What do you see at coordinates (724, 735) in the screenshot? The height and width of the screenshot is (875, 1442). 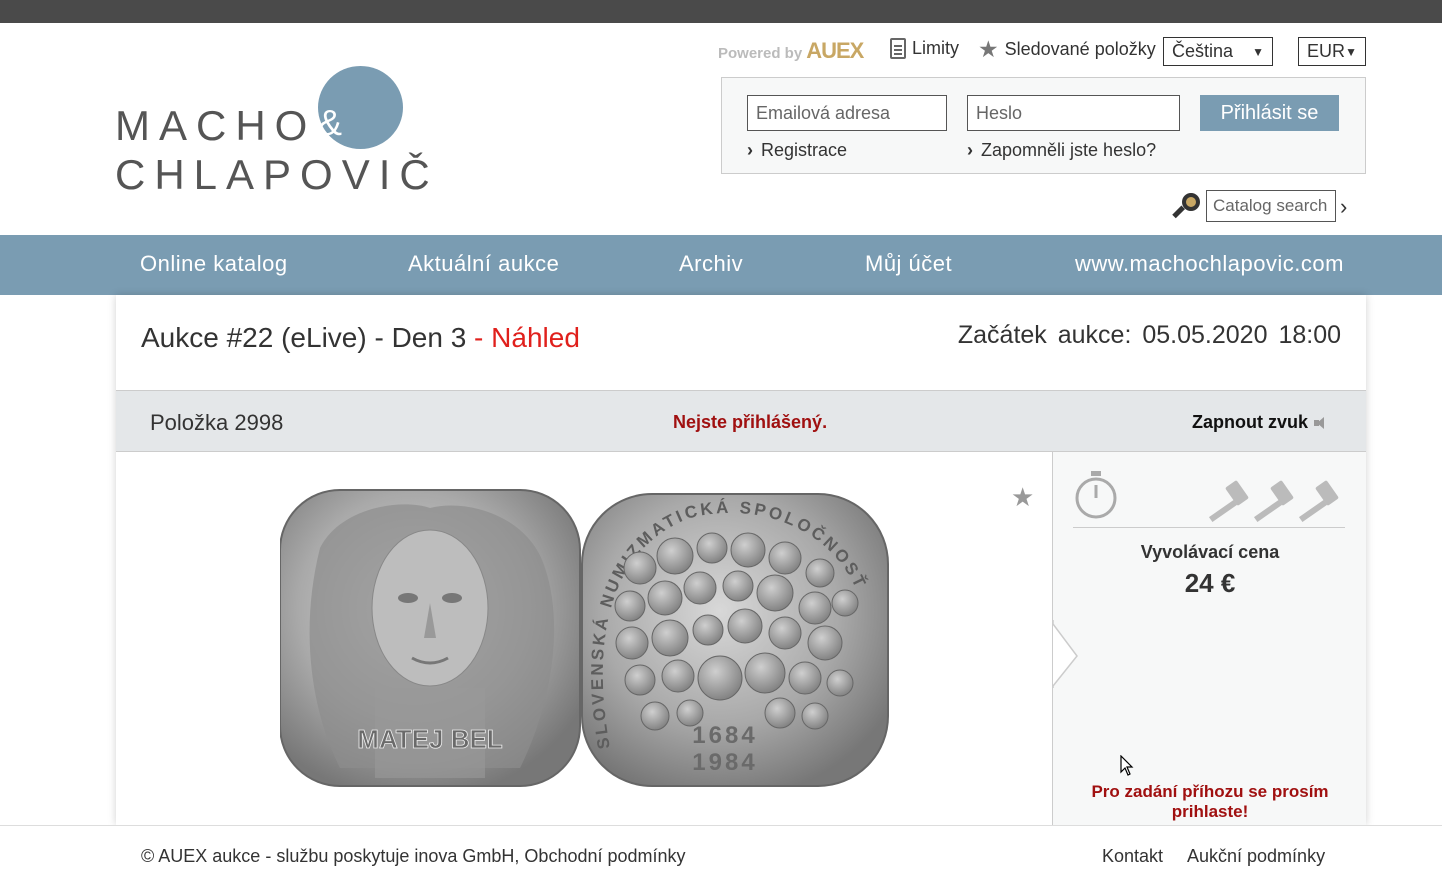 I see `medal-right-year-1: 1684` at bounding box center [724, 735].